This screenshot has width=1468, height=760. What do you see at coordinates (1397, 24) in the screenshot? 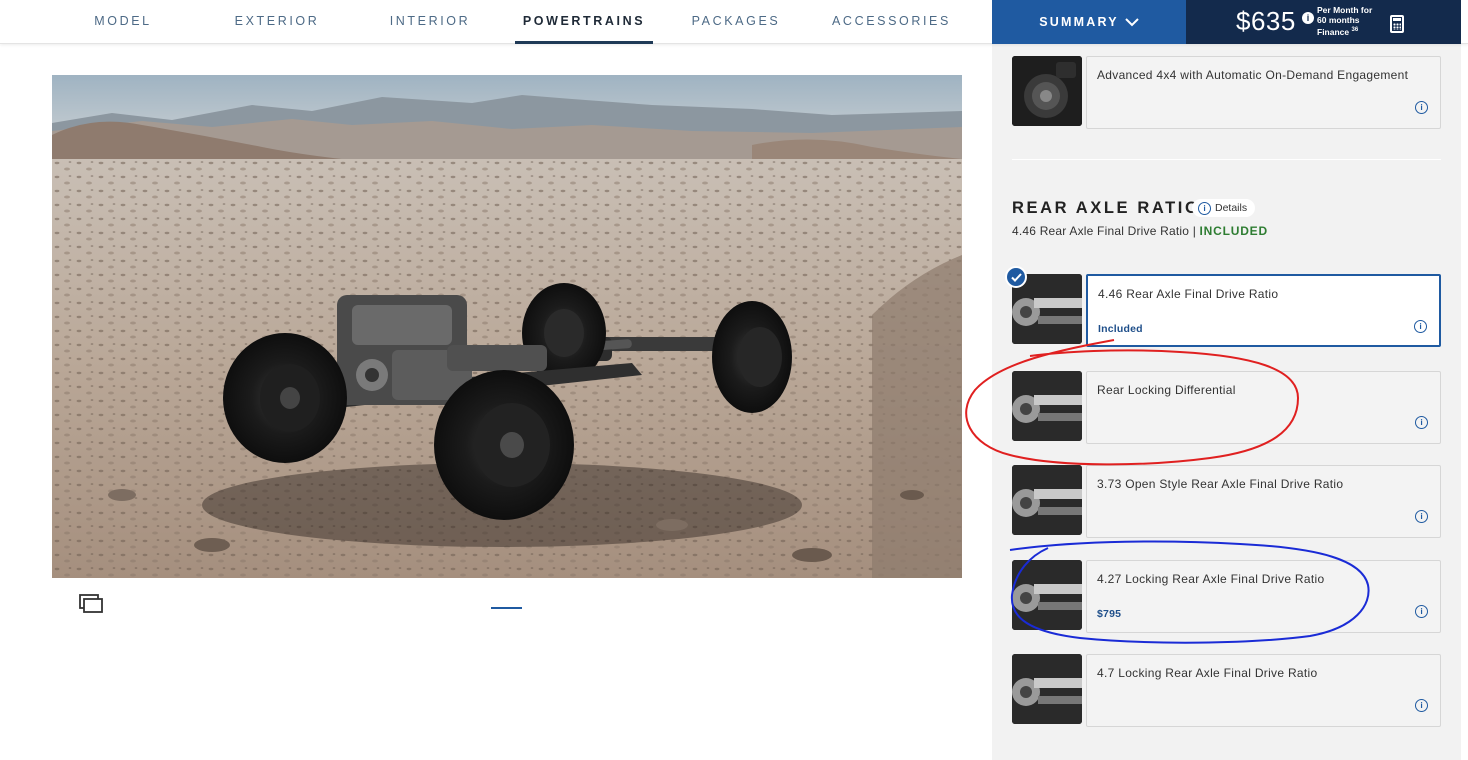
I see `calculator-icon` at bounding box center [1397, 24].